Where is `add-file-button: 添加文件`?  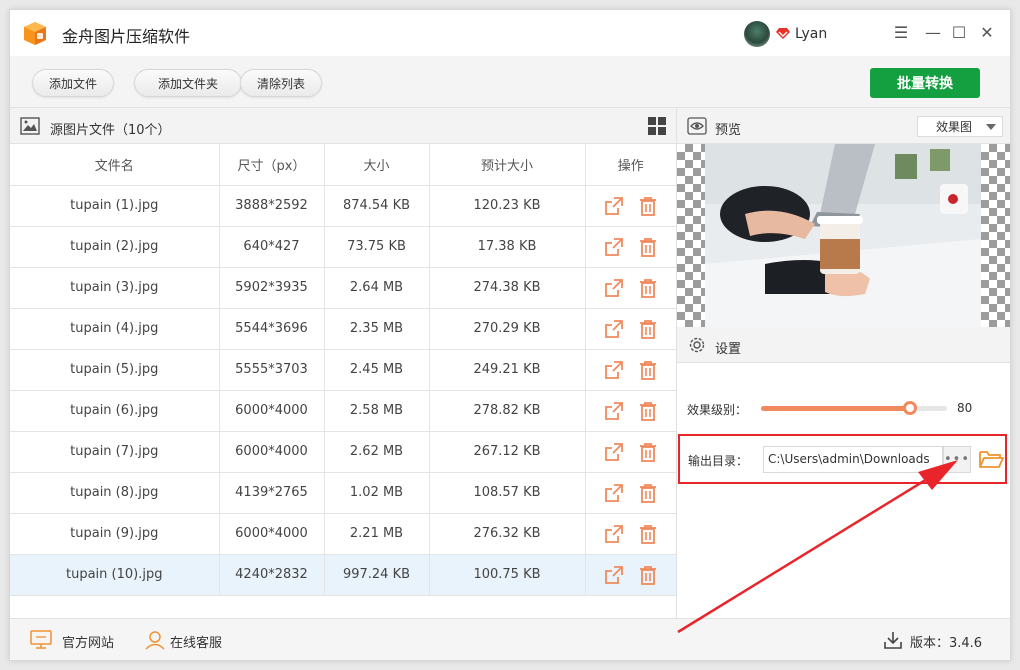 add-file-button: 添加文件 is located at coordinates (73, 83).